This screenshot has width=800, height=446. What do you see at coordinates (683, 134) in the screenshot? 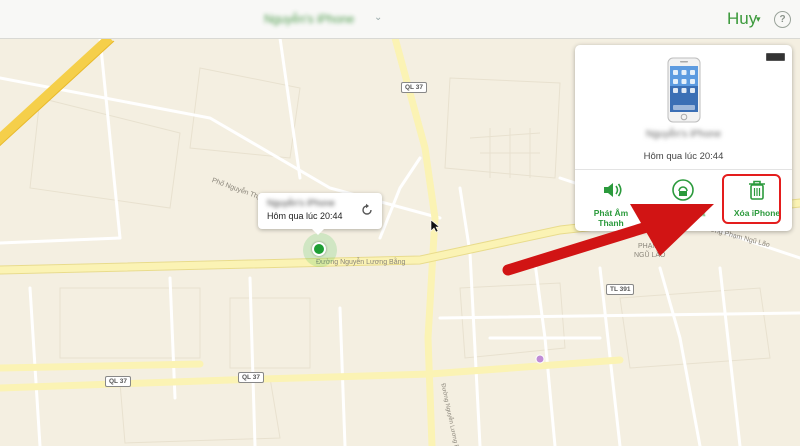
I see `panel-device-name: Nguyễn's iPhone` at bounding box center [683, 134].